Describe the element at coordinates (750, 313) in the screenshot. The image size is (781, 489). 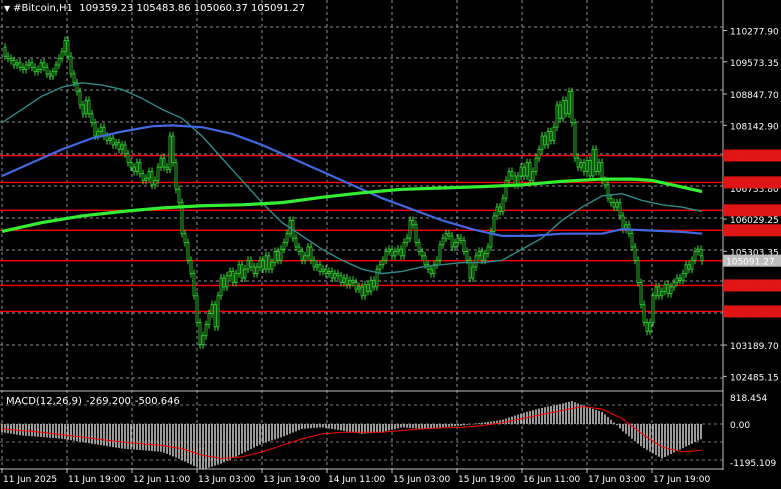
I see `level-price-text: 103947.55` at that location.